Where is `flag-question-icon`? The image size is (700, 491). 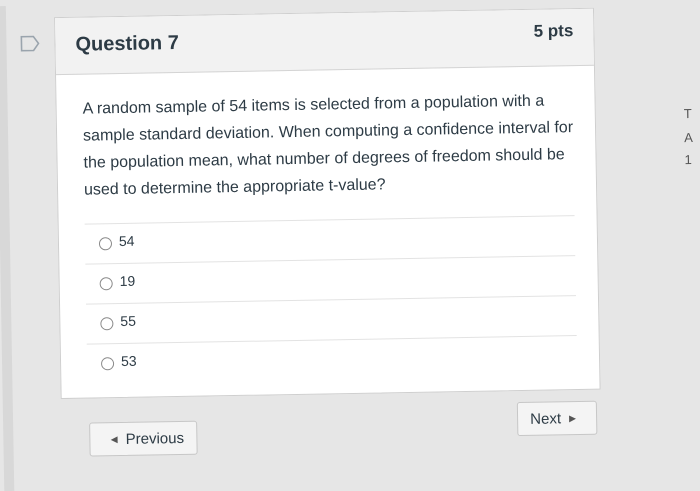
flag-question-icon is located at coordinates (30, 43).